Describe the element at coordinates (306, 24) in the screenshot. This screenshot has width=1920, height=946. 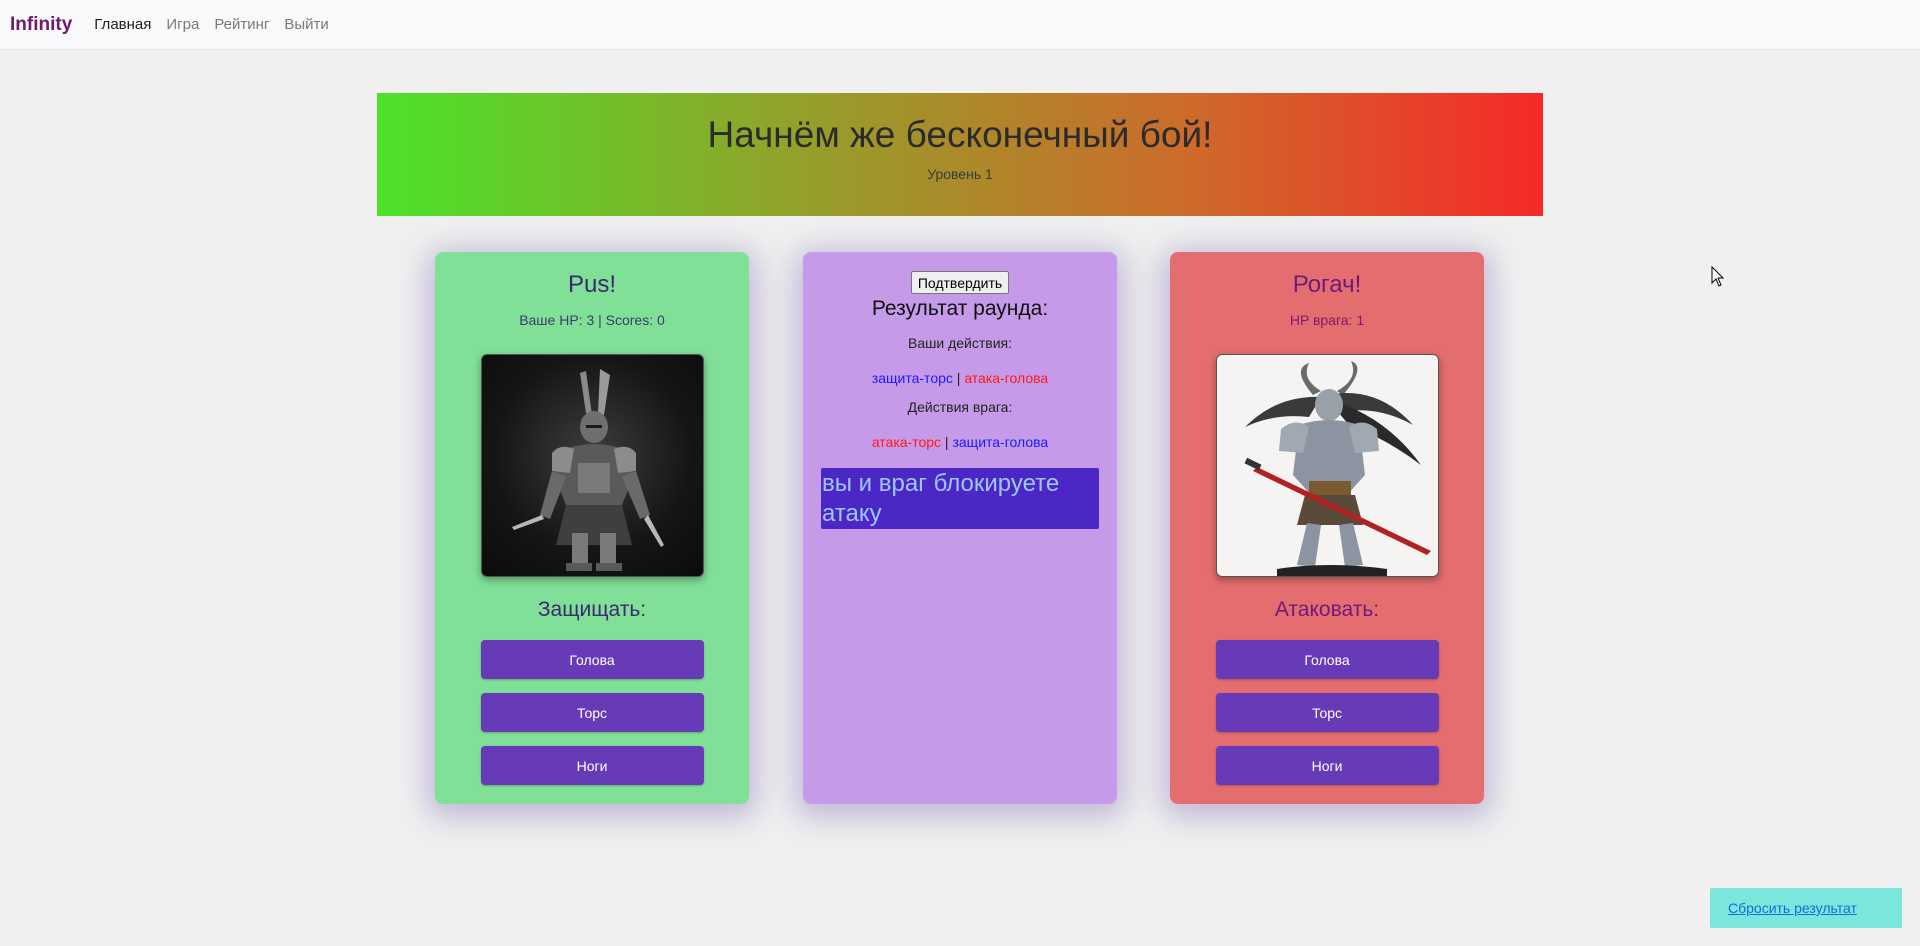
I see `nav-link-logout: Выйти` at that location.